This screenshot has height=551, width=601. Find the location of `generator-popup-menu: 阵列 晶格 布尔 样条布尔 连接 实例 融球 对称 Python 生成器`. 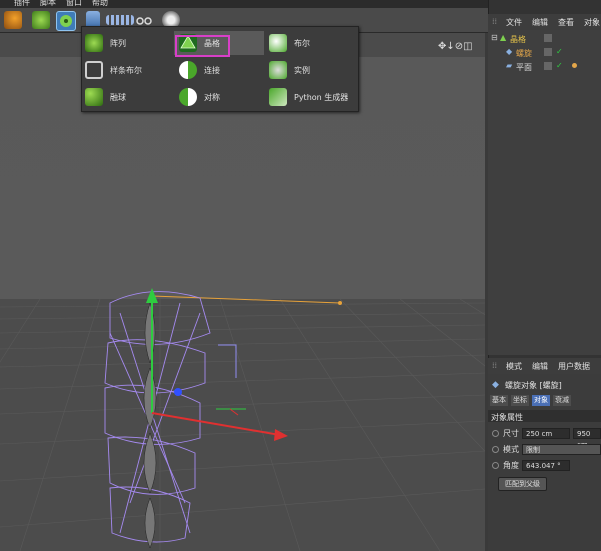

generator-popup-menu: 阵列 晶格 布尔 样条布尔 连接 实例 融球 对称 Python 生成器 is located at coordinates (220, 69).